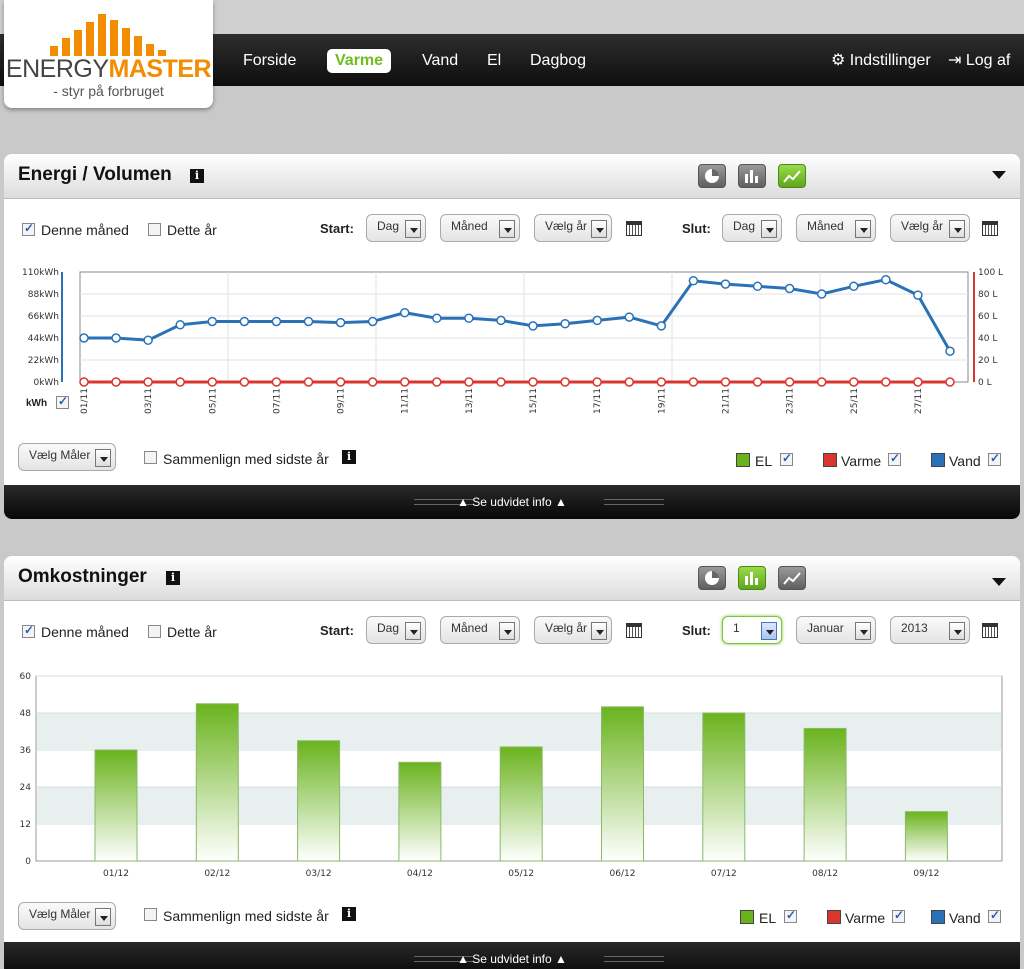 This screenshot has width=1024, height=969. What do you see at coordinates (752, 630) in the screenshot?
I see `end-day-select: 1` at bounding box center [752, 630].